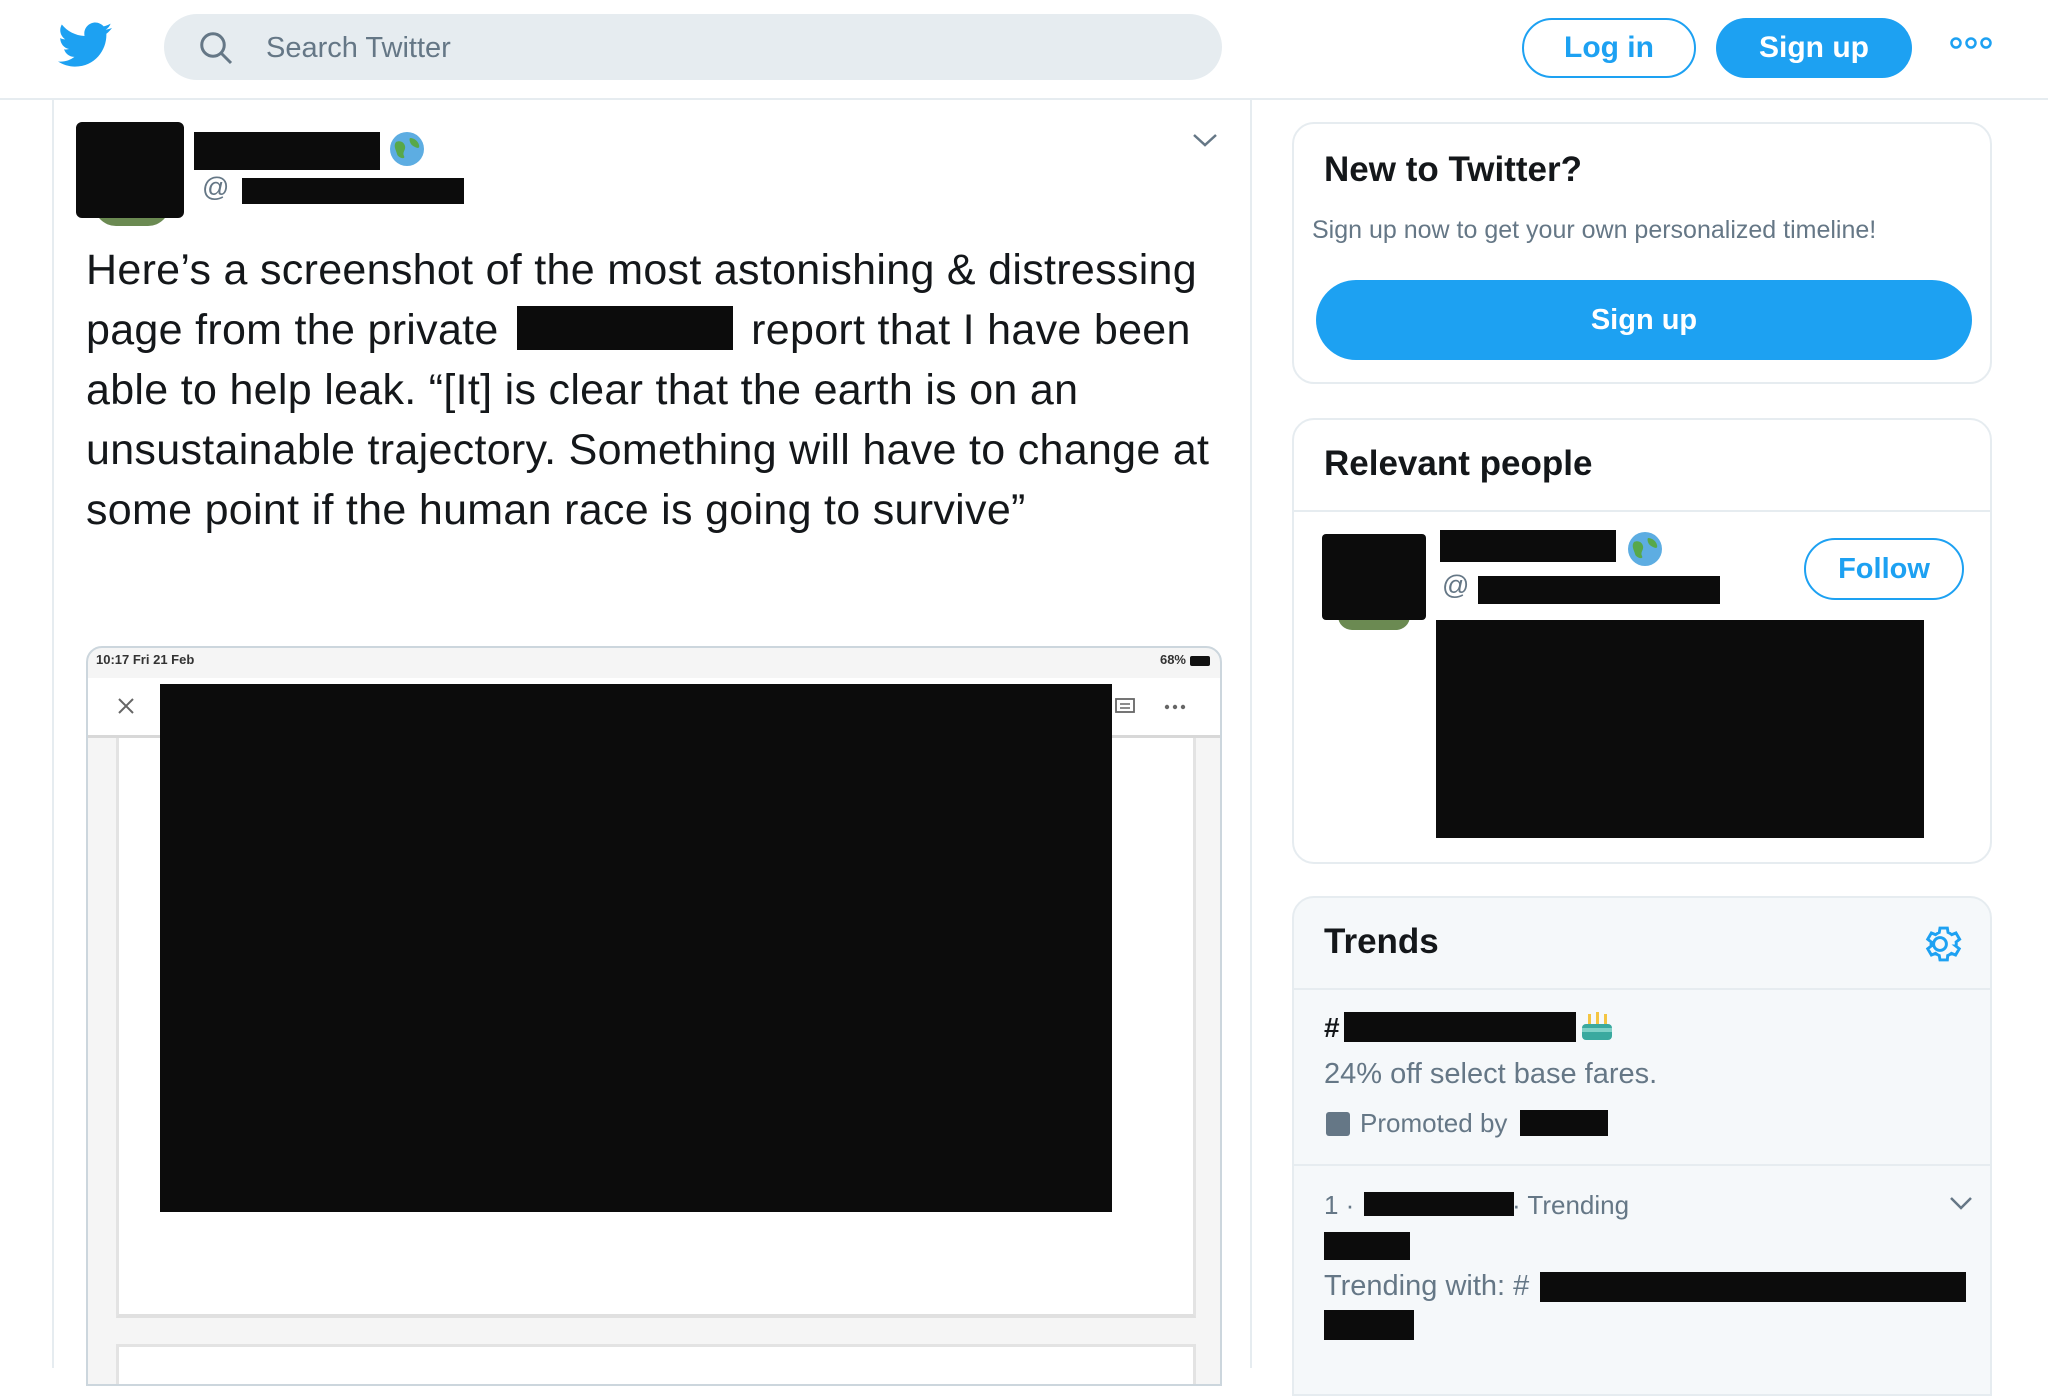  Describe the element at coordinates (215, 187) in the screenshot. I see `author-handle: @` at that location.